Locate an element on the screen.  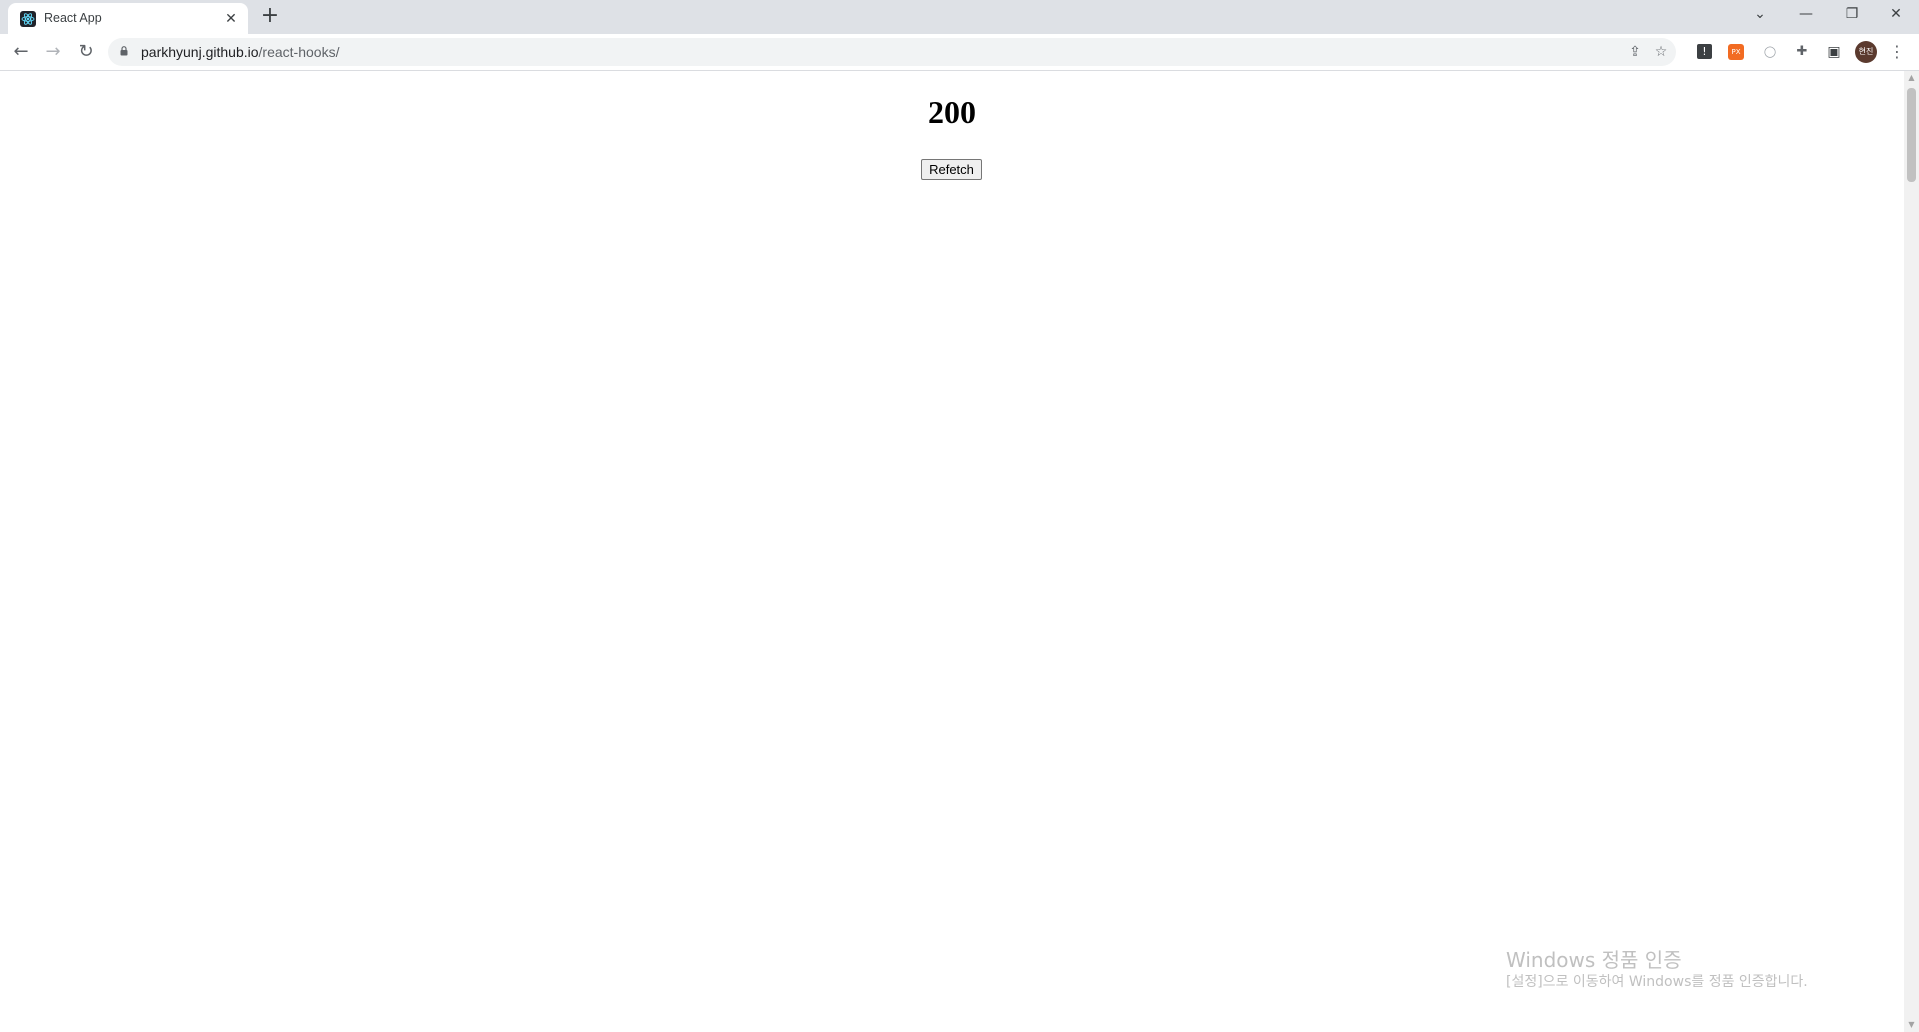
menu-kebab-icon: ⋮ is located at coordinates (1897, 52).